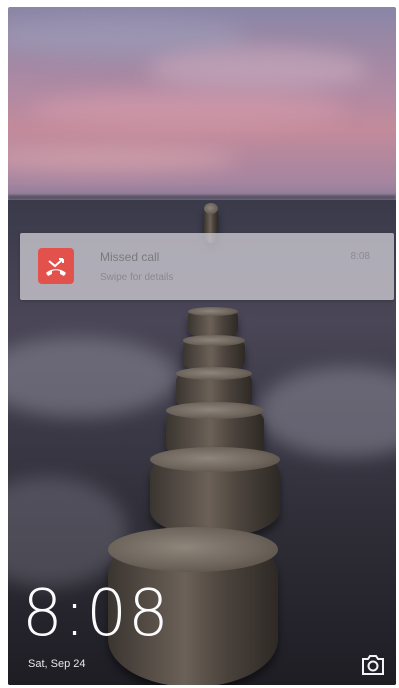  What do you see at coordinates (130, 257) in the screenshot?
I see `notification-title: Missed call` at bounding box center [130, 257].